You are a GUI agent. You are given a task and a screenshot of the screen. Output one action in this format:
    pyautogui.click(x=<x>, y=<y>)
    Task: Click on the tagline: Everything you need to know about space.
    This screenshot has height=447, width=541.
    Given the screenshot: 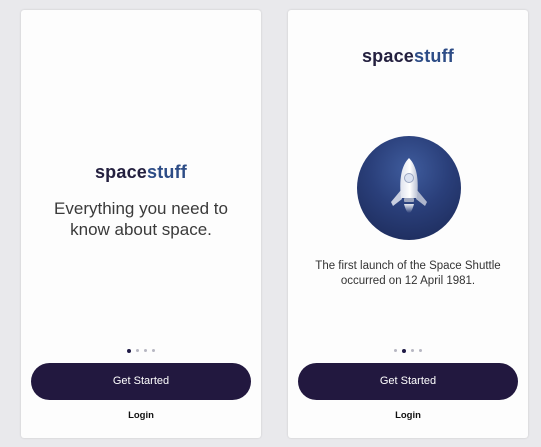 What is the action you would take?
    pyautogui.click(x=141, y=219)
    